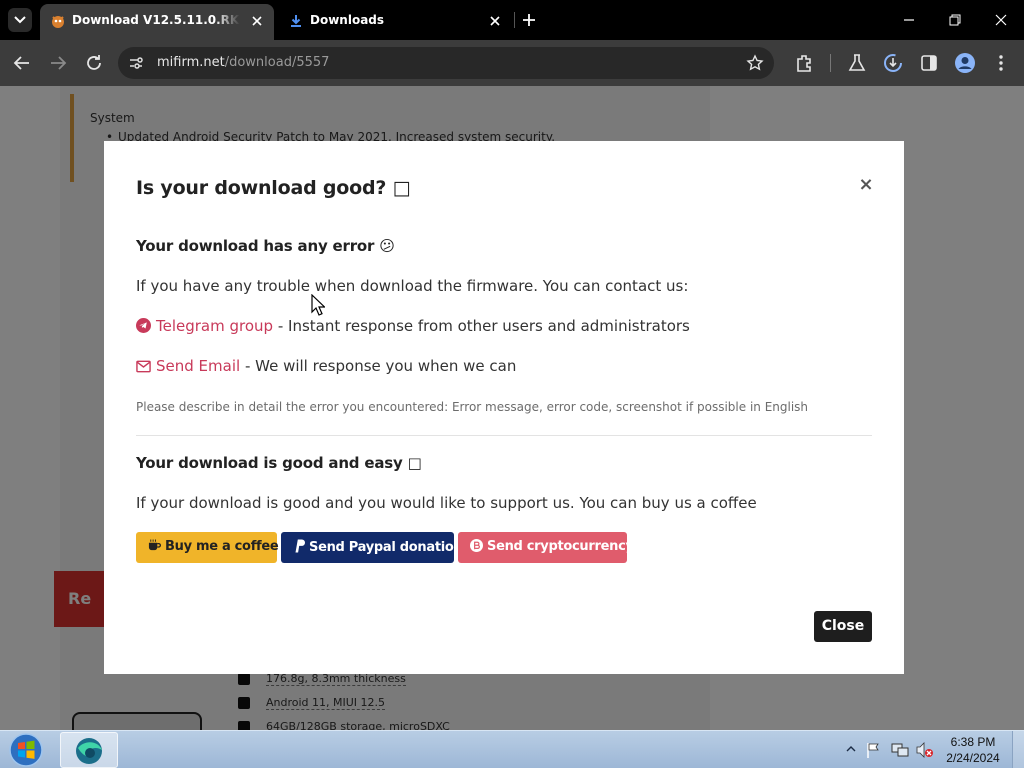 Image resolution: width=1024 pixels, height=768 pixels. Describe the element at coordinates (58, 63) in the screenshot. I see `forward-icon` at that location.